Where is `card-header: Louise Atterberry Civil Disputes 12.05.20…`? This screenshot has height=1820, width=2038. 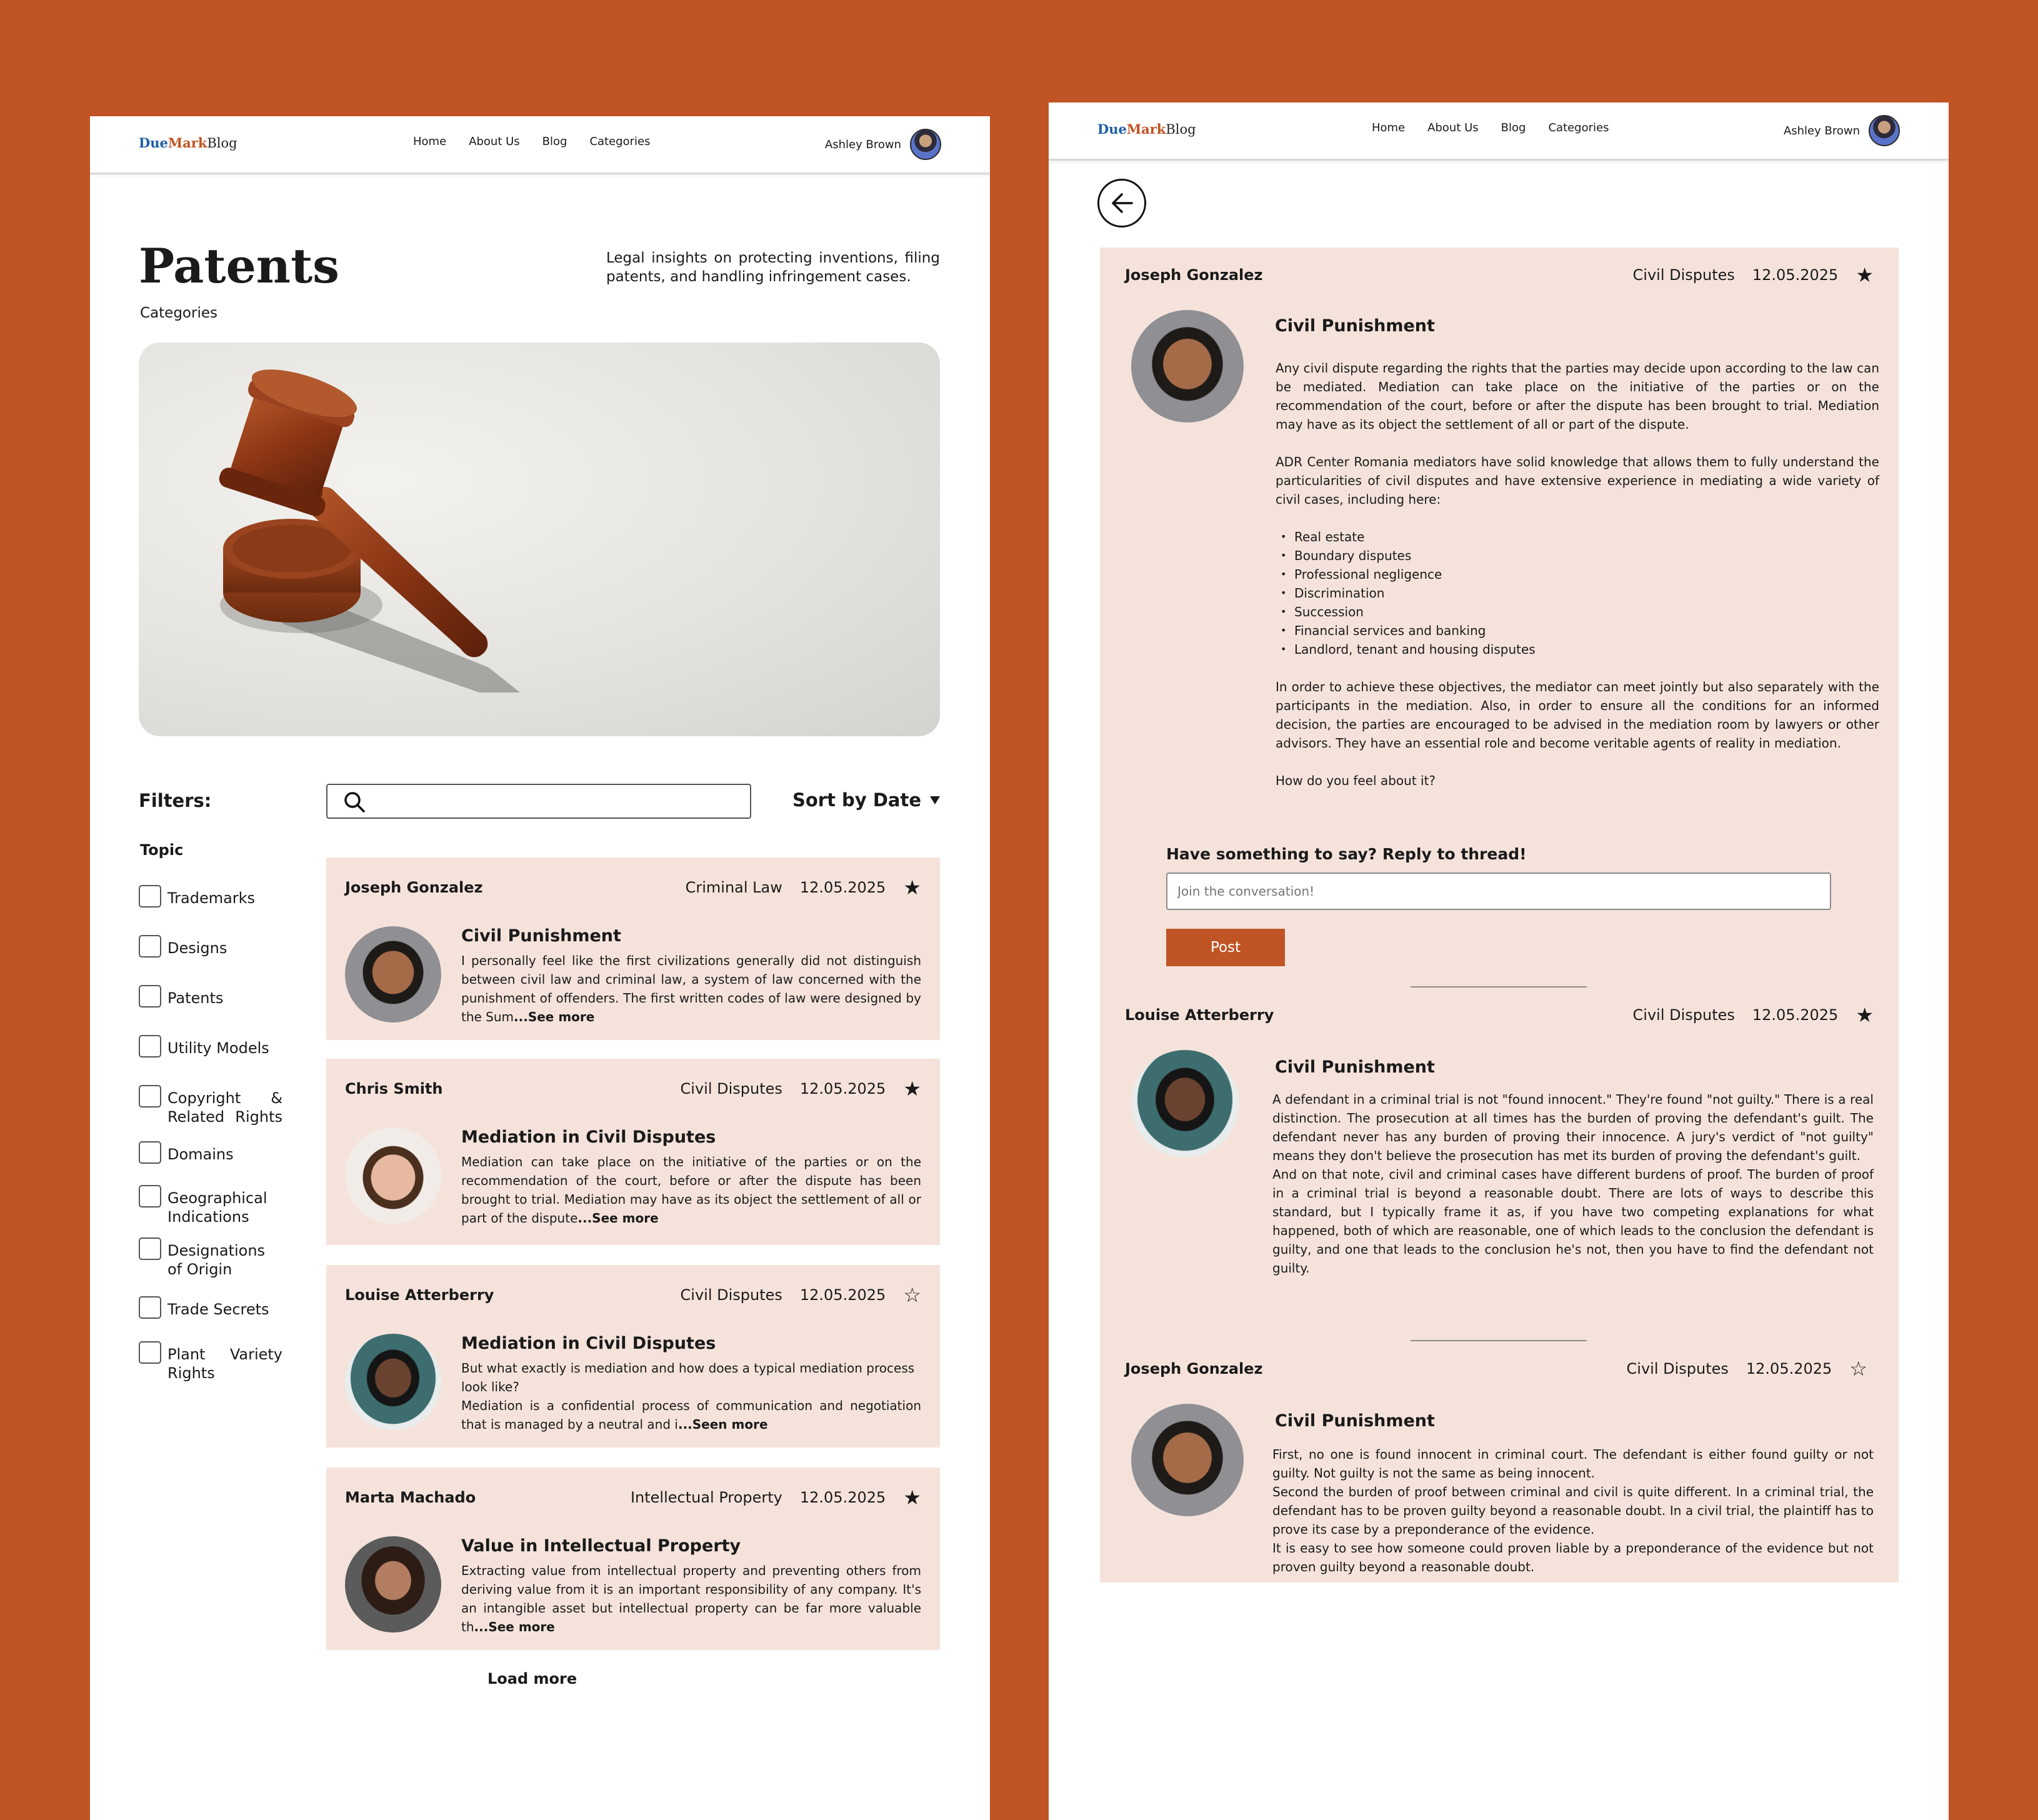
card-header: Louise Atterberry Civil Disputes 12.05.20… is located at coordinates (633, 1296).